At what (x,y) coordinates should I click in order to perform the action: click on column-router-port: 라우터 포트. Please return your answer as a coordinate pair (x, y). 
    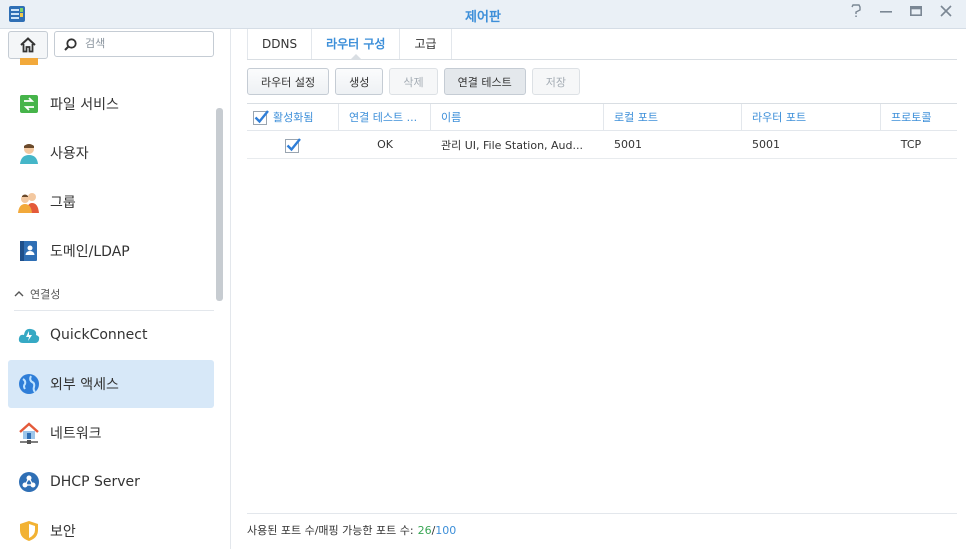
    Looking at the image, I should click on (811, 117).